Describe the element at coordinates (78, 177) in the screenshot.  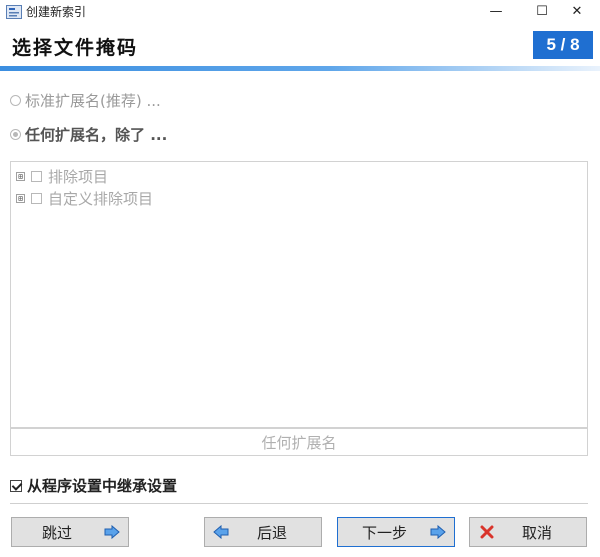
I see `tree-item-label: 排除项目` at that location.